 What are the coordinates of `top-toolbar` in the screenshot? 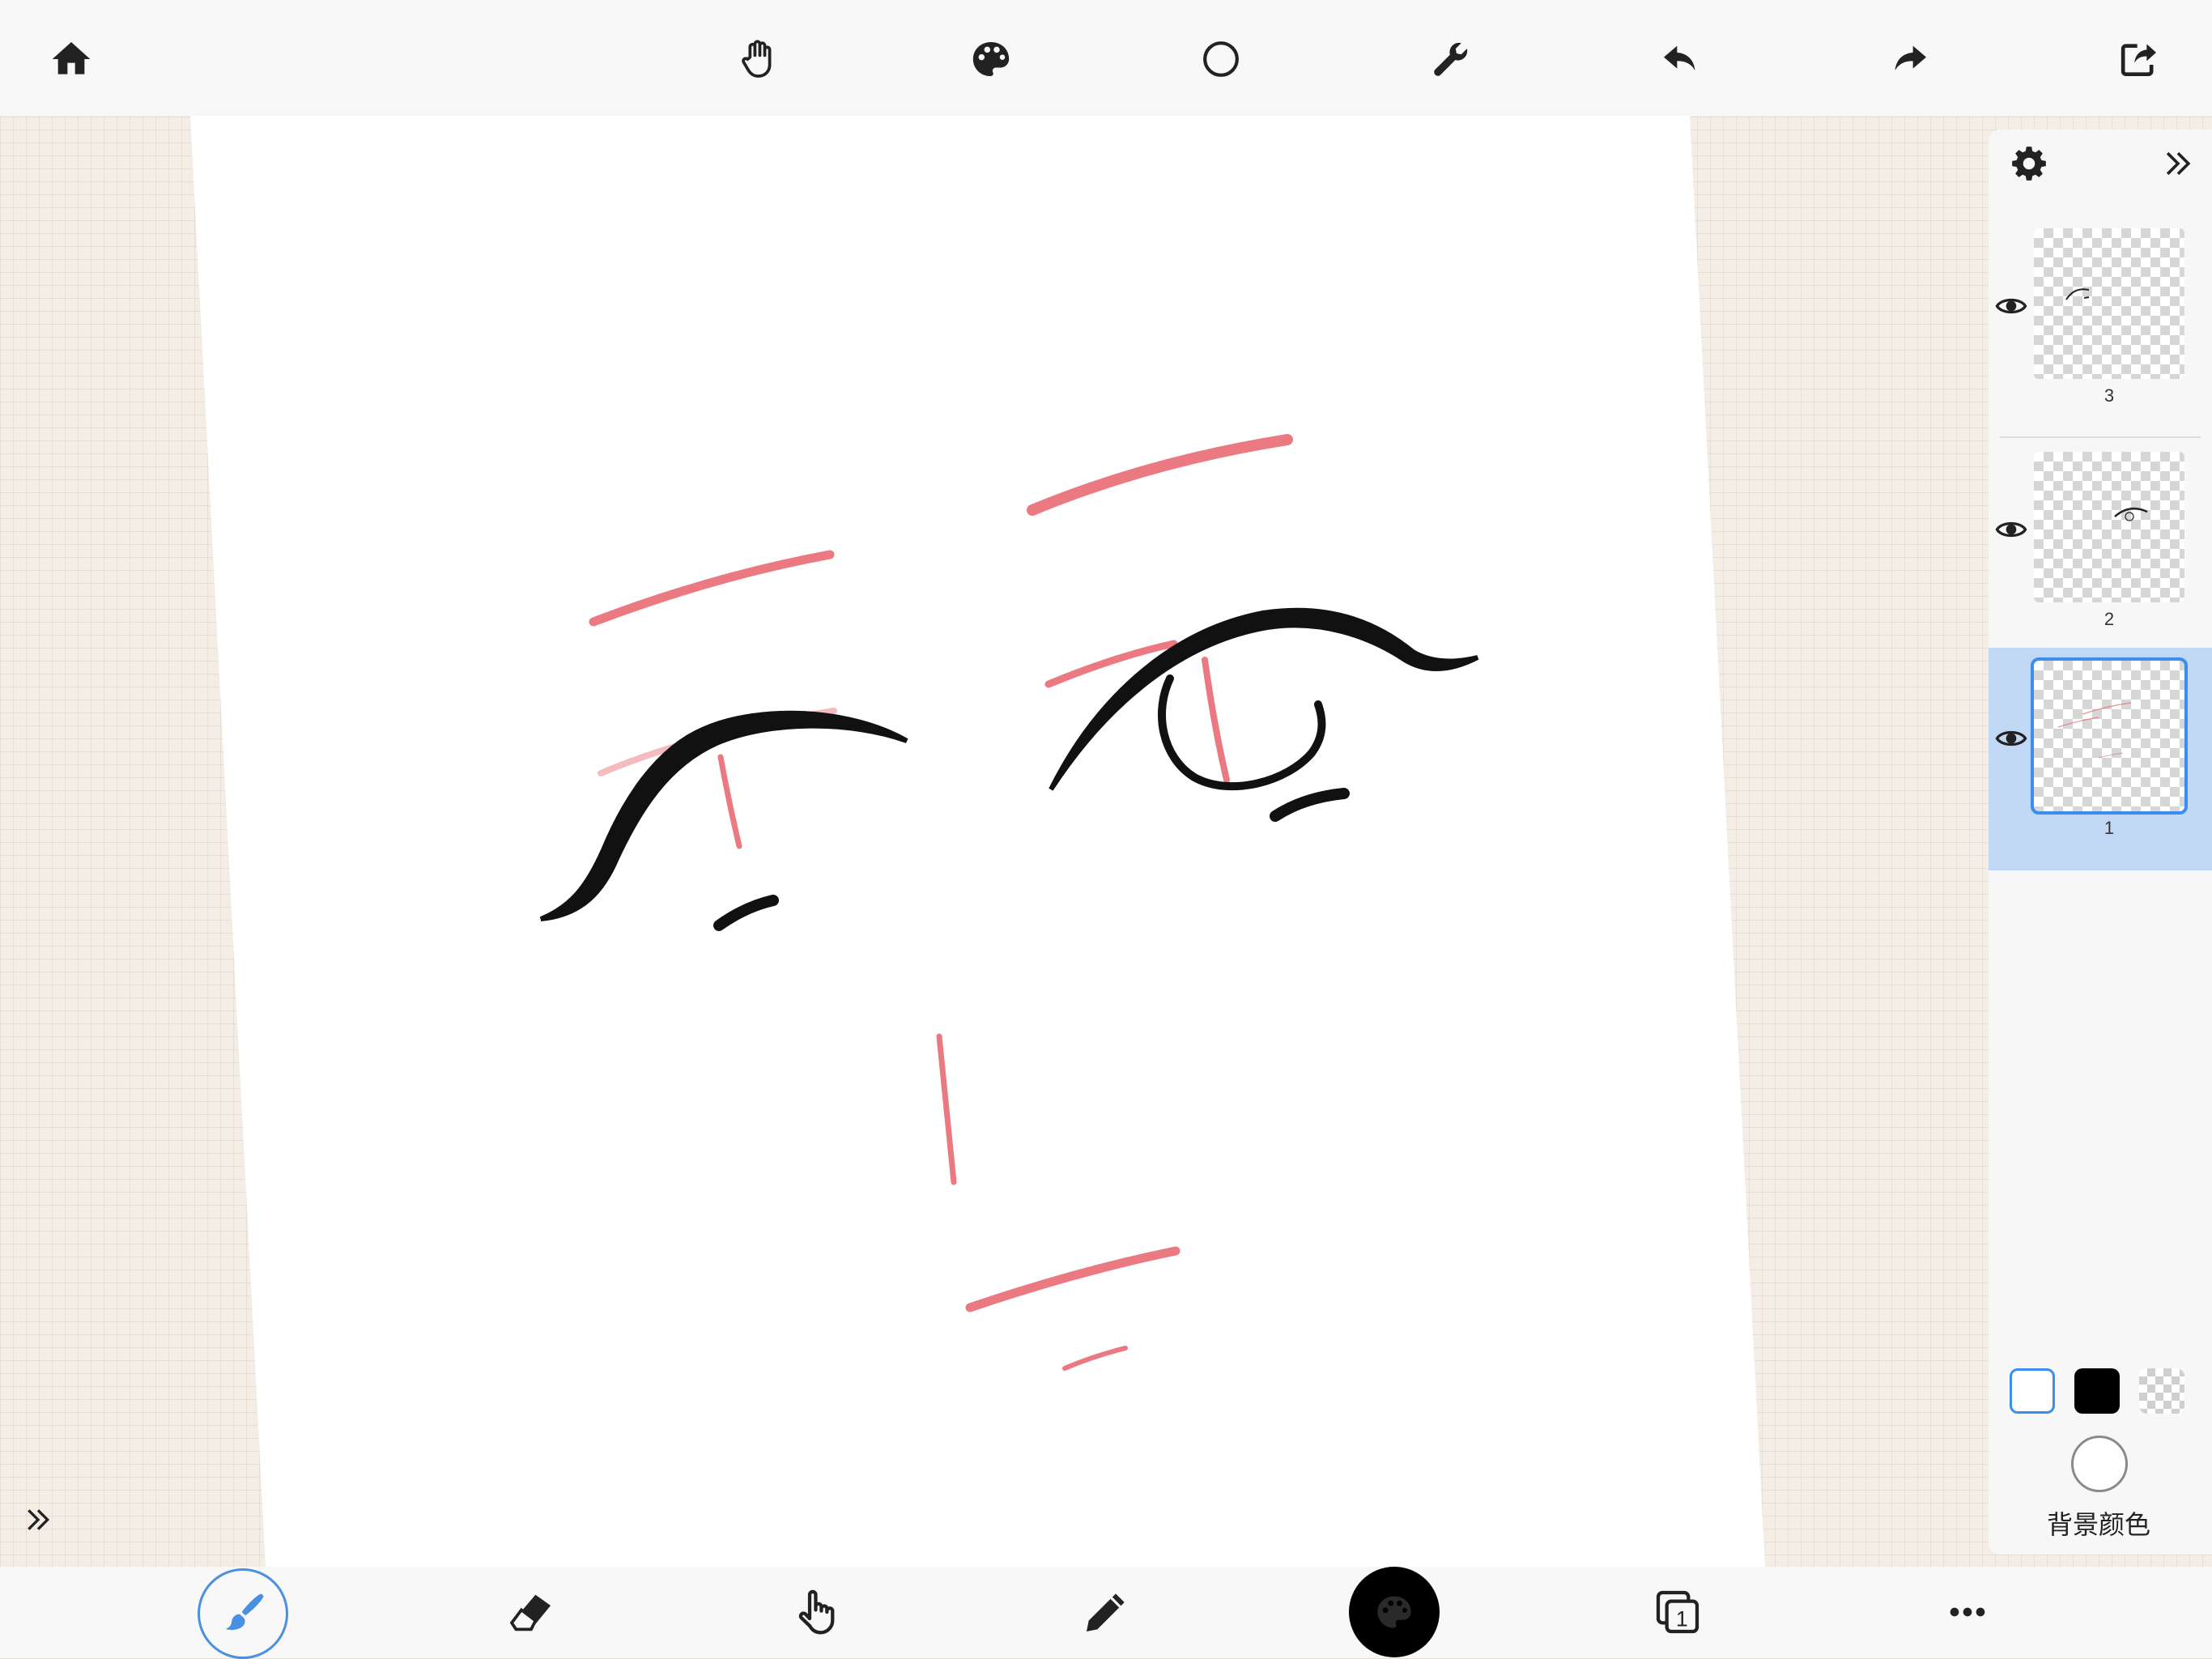 It's located at (1106, 58).